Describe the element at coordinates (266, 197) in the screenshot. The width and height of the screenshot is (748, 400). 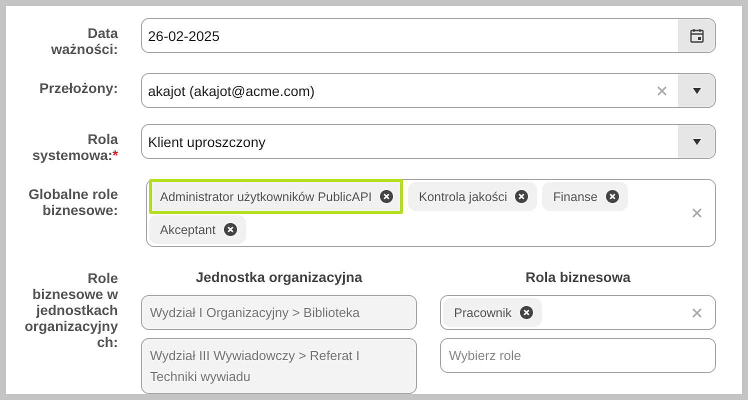
I see `tag-label: Administrator użytkowników PublicAPI` at that location.